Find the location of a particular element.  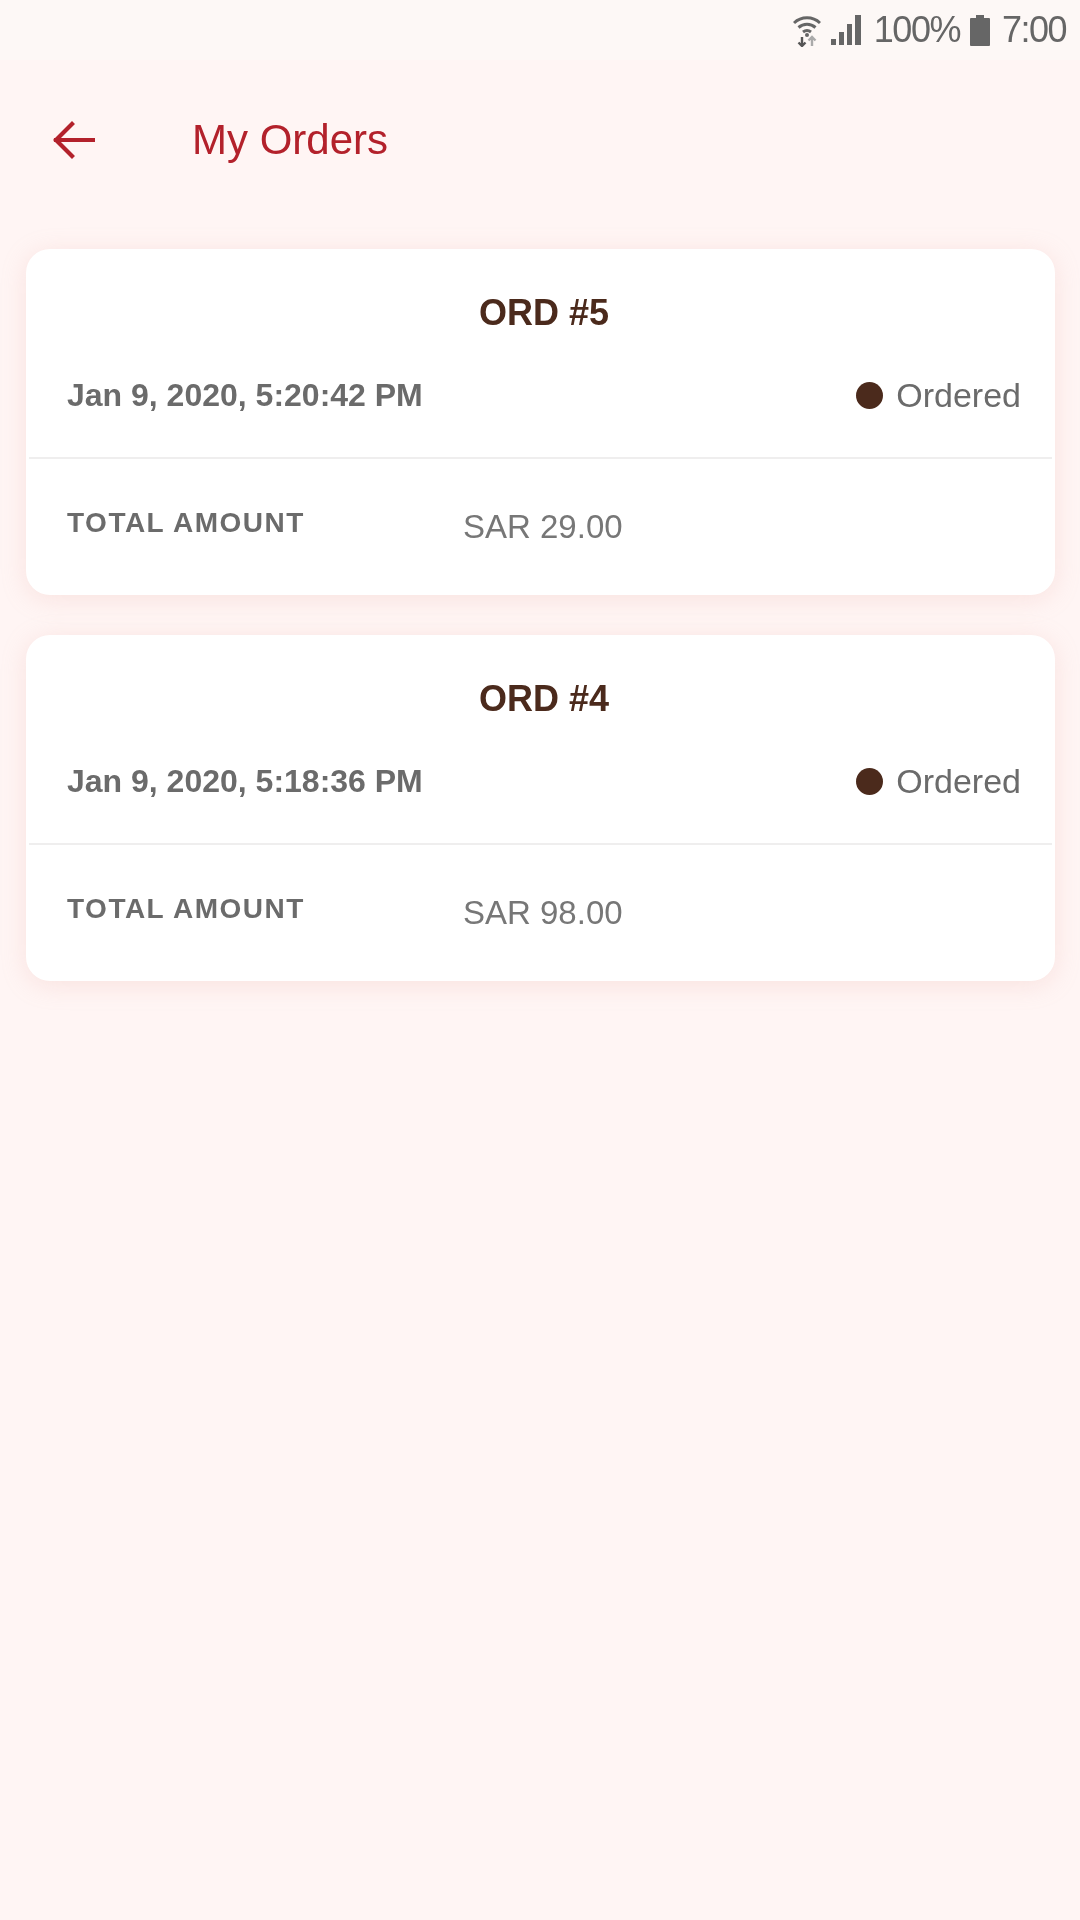

order-date: Jan 9, 2020, 5:20:42 PM is located at coordinates (245, 395).